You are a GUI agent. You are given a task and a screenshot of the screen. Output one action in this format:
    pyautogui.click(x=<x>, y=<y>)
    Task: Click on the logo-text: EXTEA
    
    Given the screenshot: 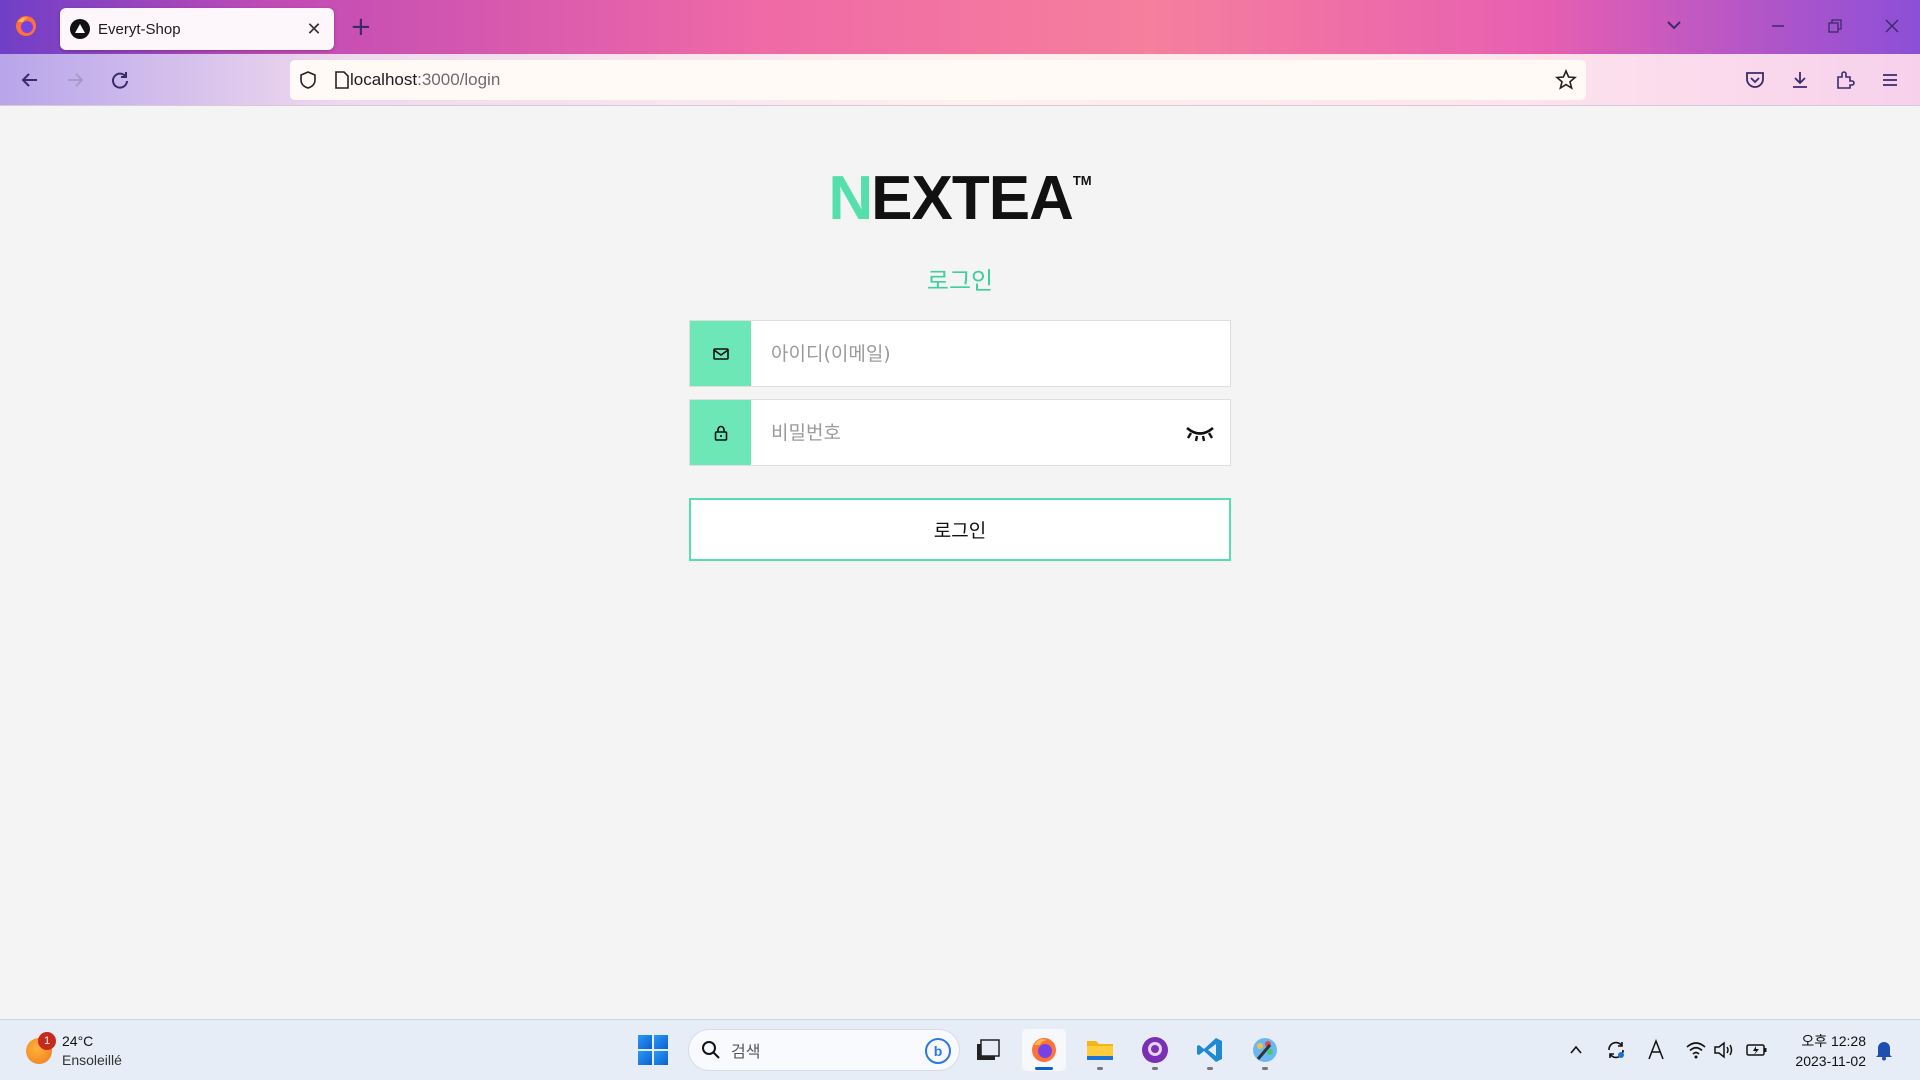 What is the action you would take?
    pyautogui.click(x=972, y=198)
    